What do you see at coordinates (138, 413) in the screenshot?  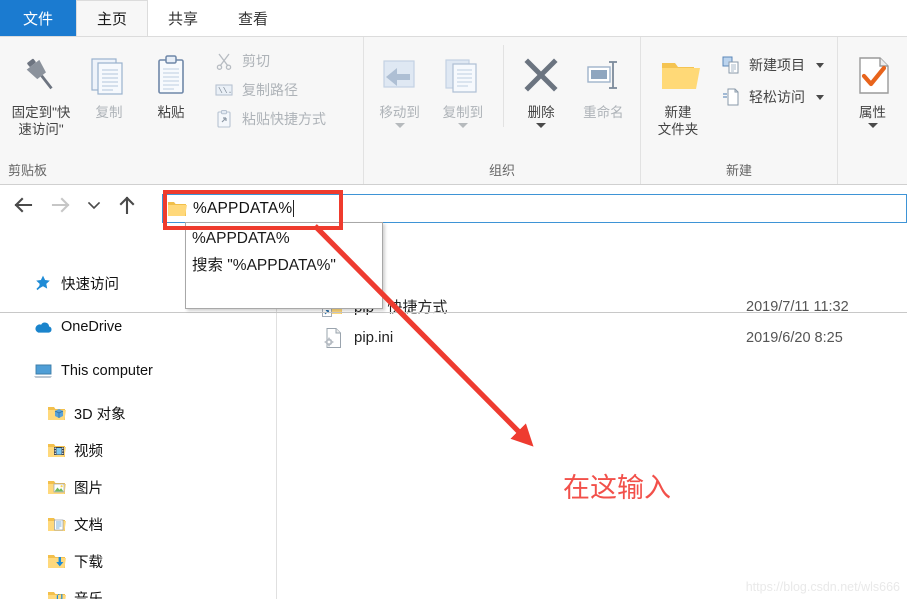 I see `sidebar-item-3d-objects: 3D 对象` at bounding box center [138, 413].